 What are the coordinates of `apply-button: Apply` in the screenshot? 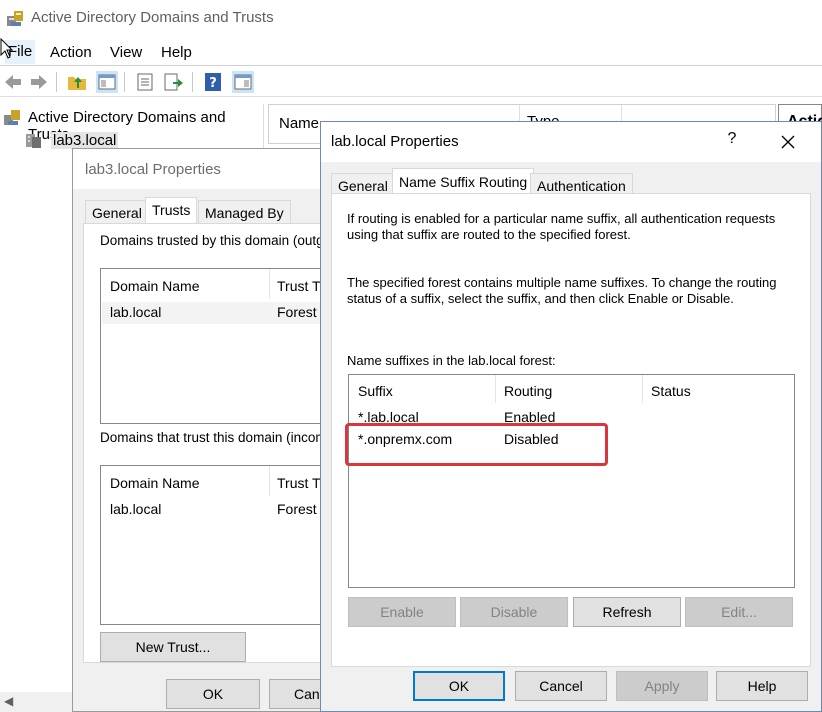 It's located at (662, 686).